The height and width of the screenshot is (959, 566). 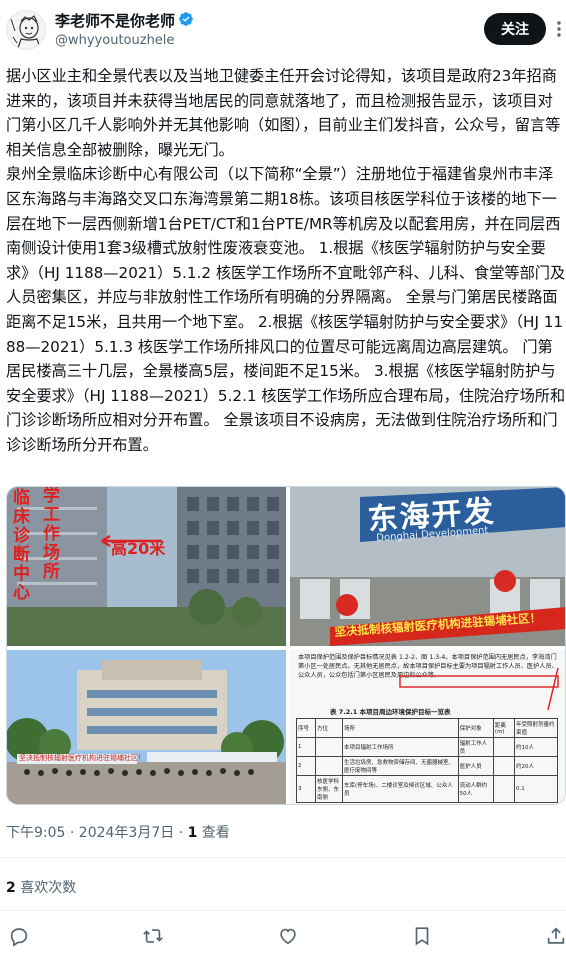 What do you see at coordinates (536, 766) in the screenshot?
I see `table-cell: 约20人` at bounding box center [536, 766].